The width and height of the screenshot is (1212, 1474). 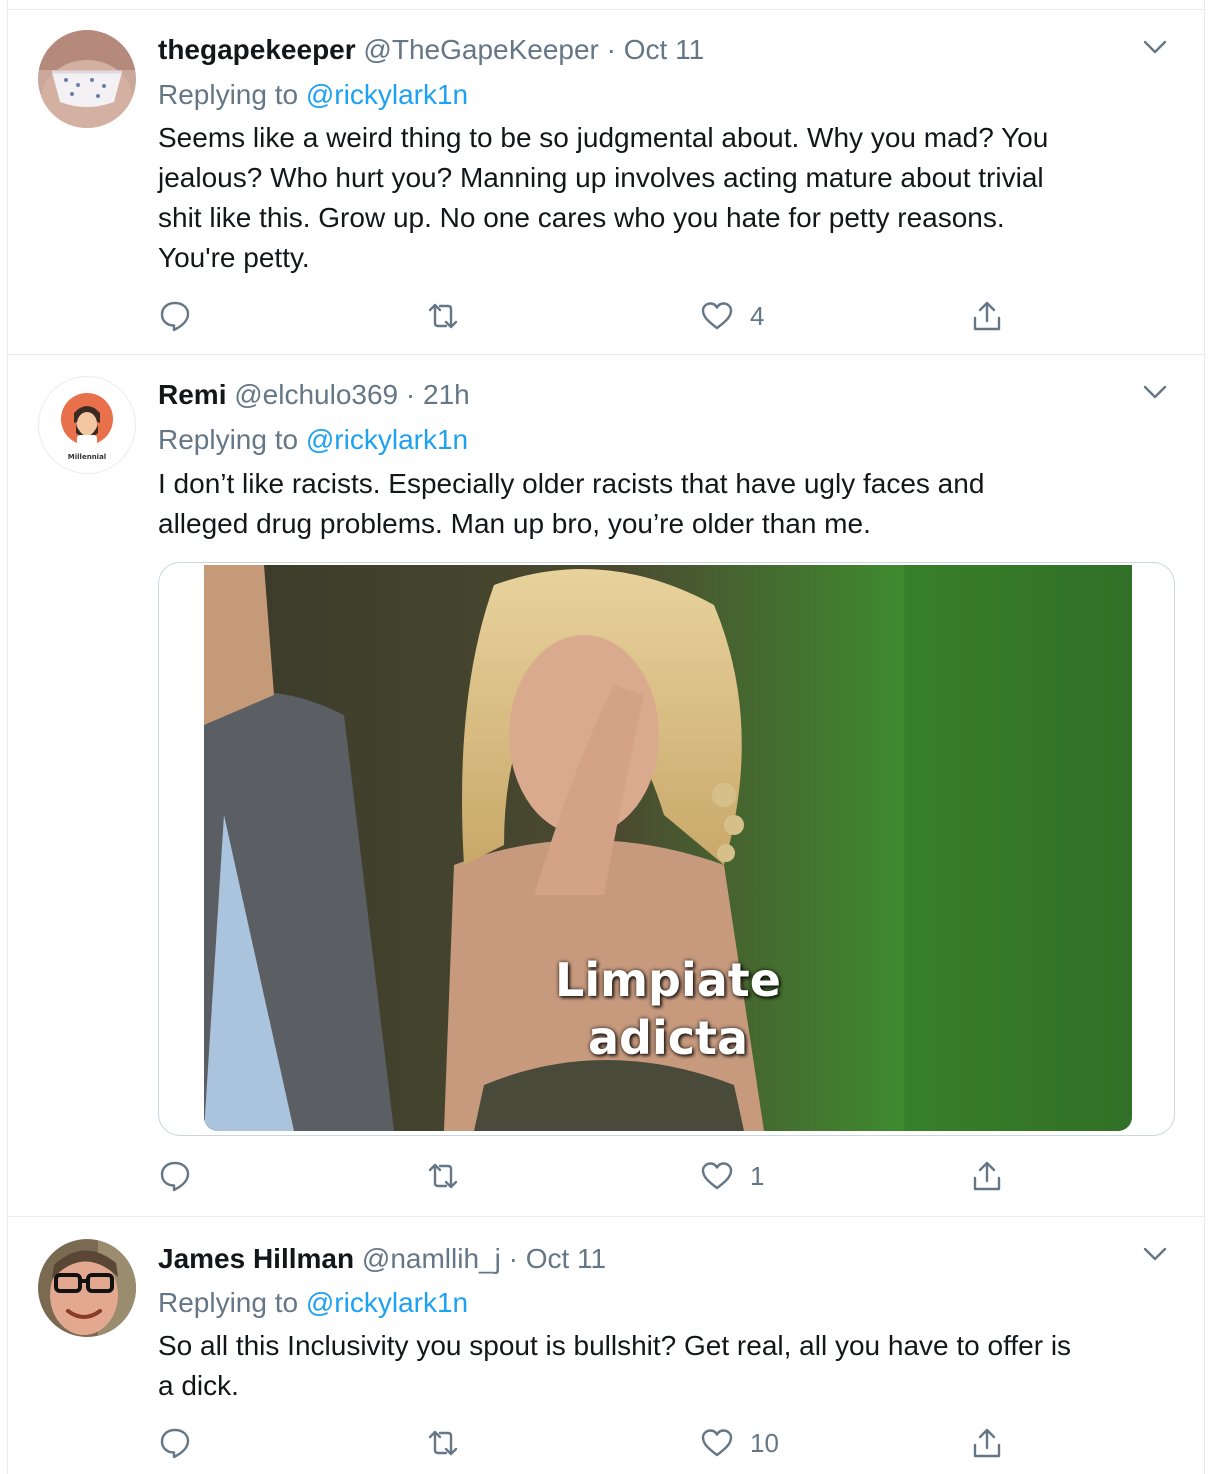 I want to click on avatar-badge: Millennial, so click(x=87, y=457).